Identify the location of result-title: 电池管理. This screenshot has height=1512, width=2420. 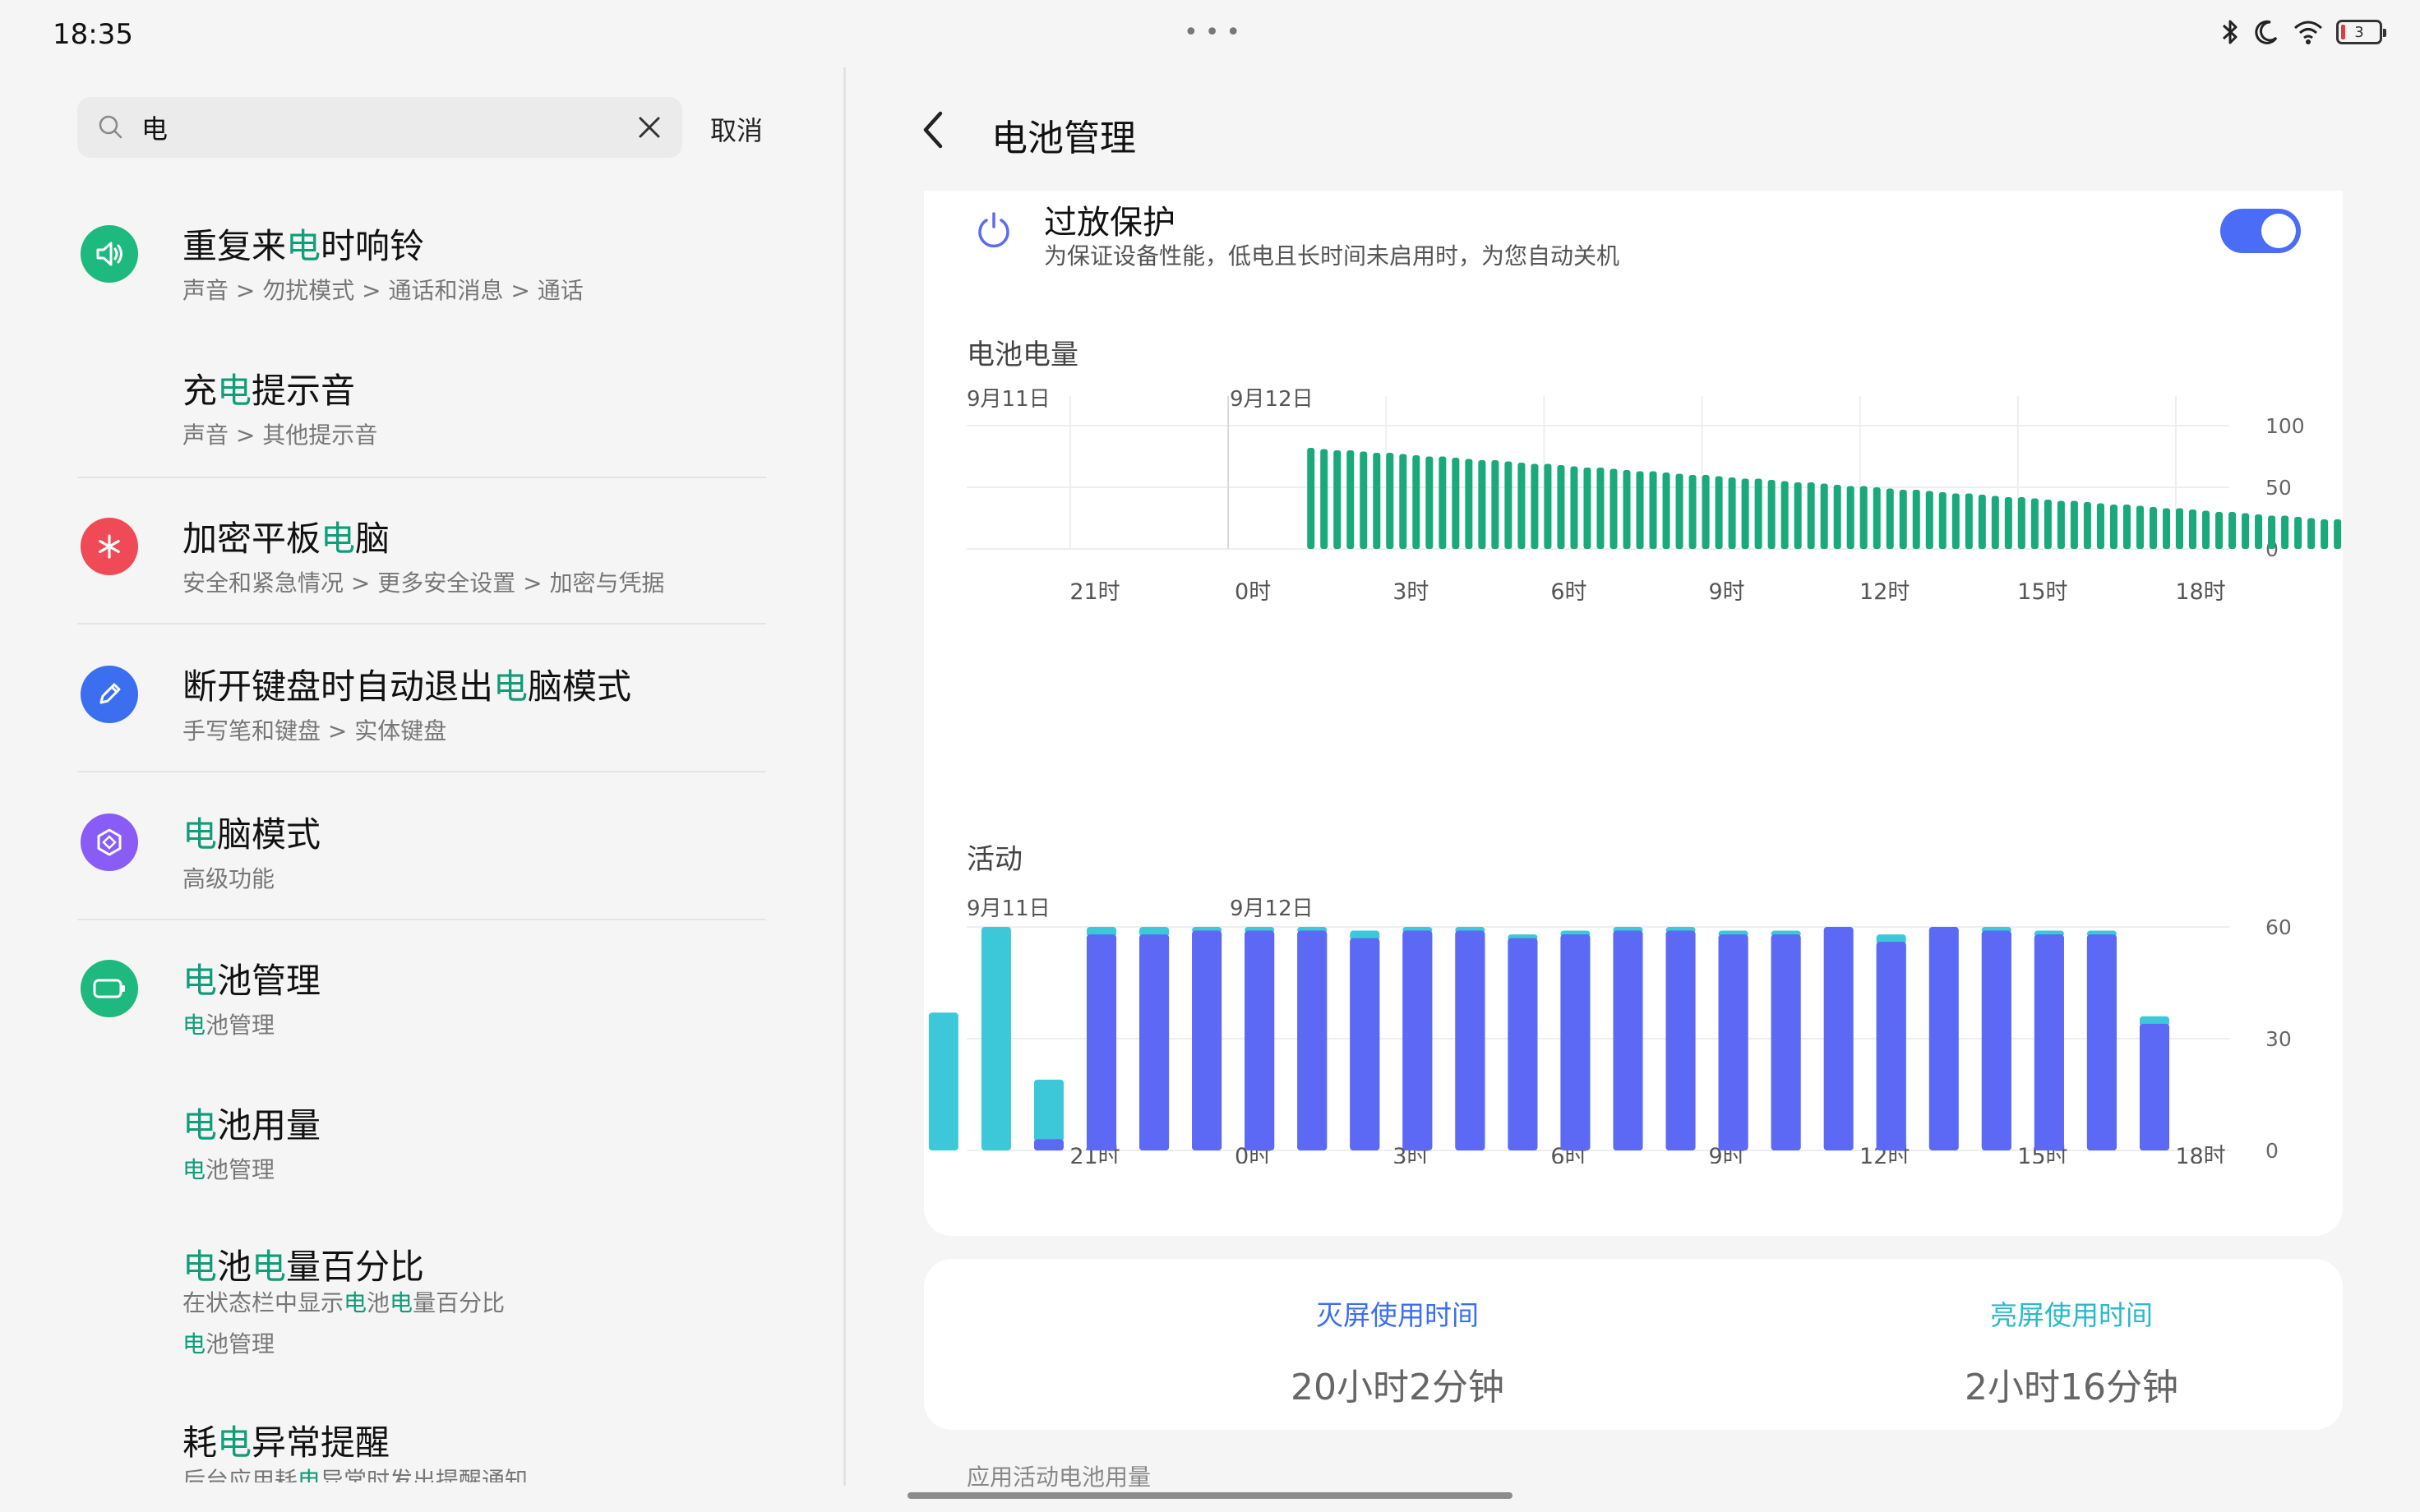
(251, 981).